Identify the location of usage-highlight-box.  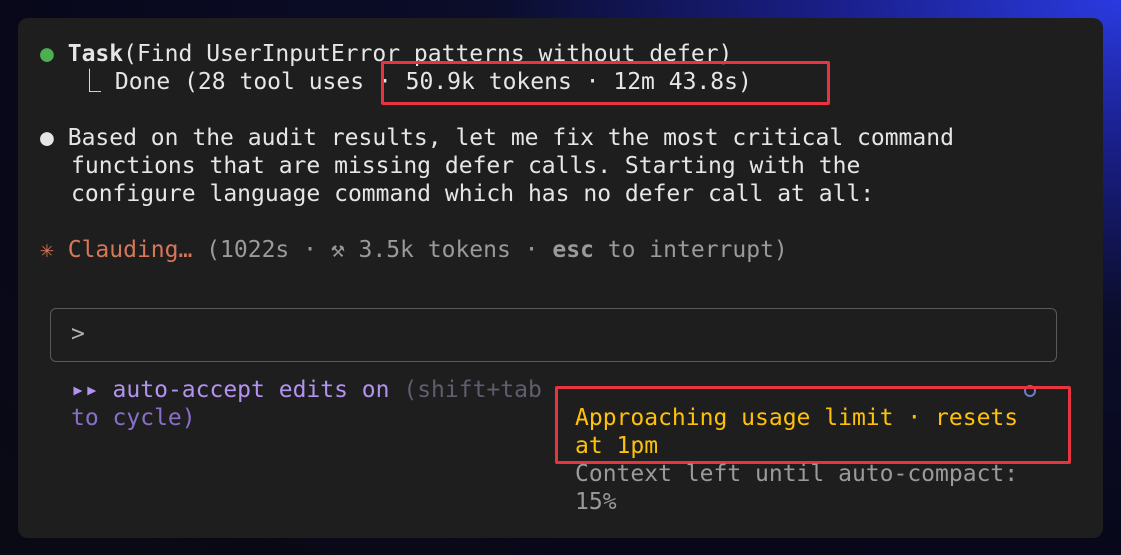
(813, 425).